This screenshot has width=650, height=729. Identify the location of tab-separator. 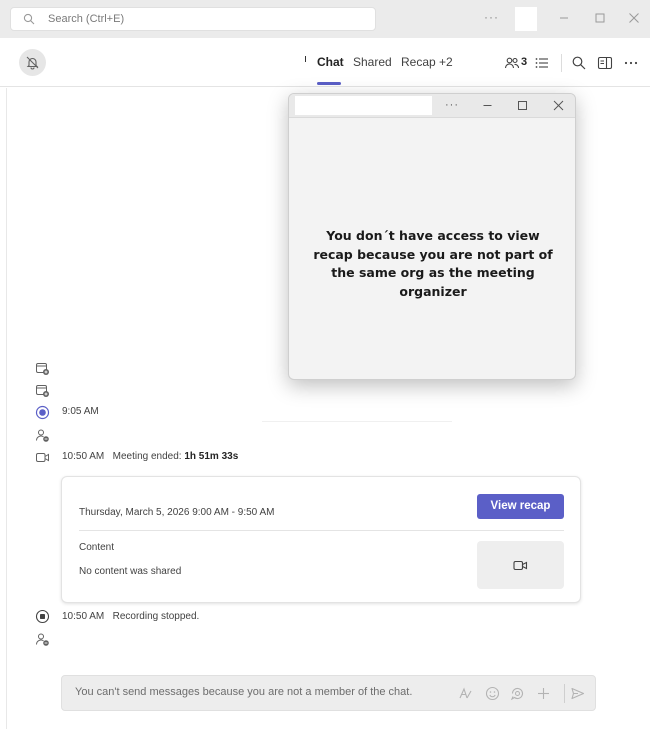
(305, 59).